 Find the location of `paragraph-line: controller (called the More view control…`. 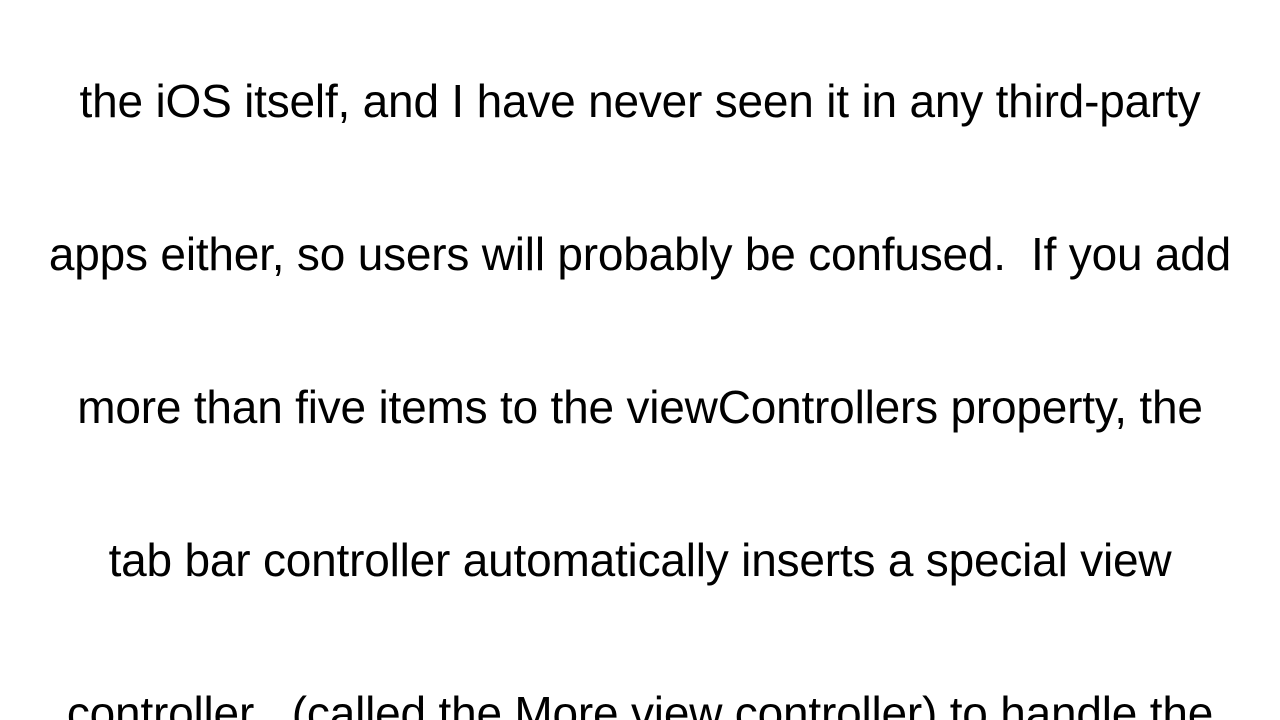

paragraph-line: controller (called the More view control… is located at coordinates (640, 703).